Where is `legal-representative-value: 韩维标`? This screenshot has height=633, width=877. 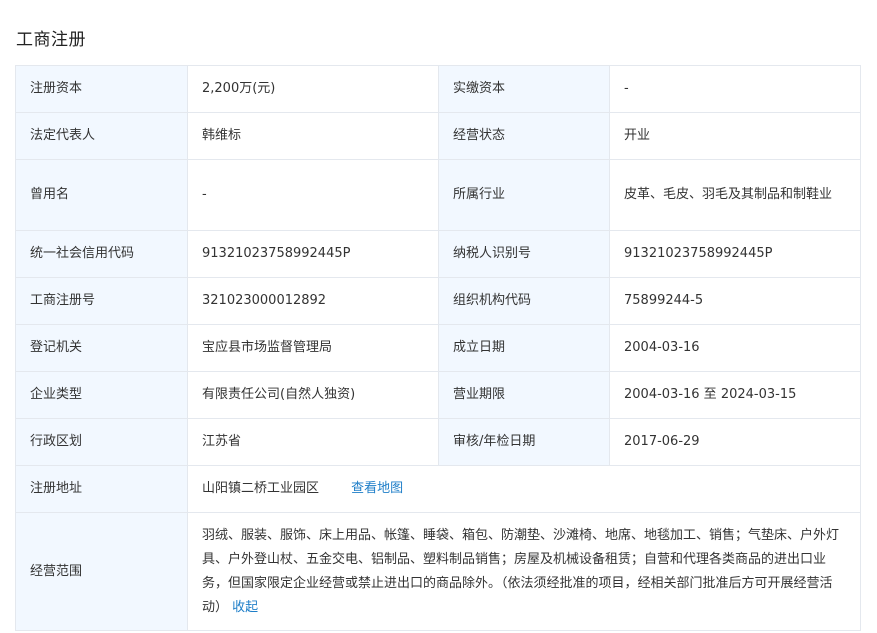
legal-representative-value: 韩维标 is located at coordinates (313, 136).